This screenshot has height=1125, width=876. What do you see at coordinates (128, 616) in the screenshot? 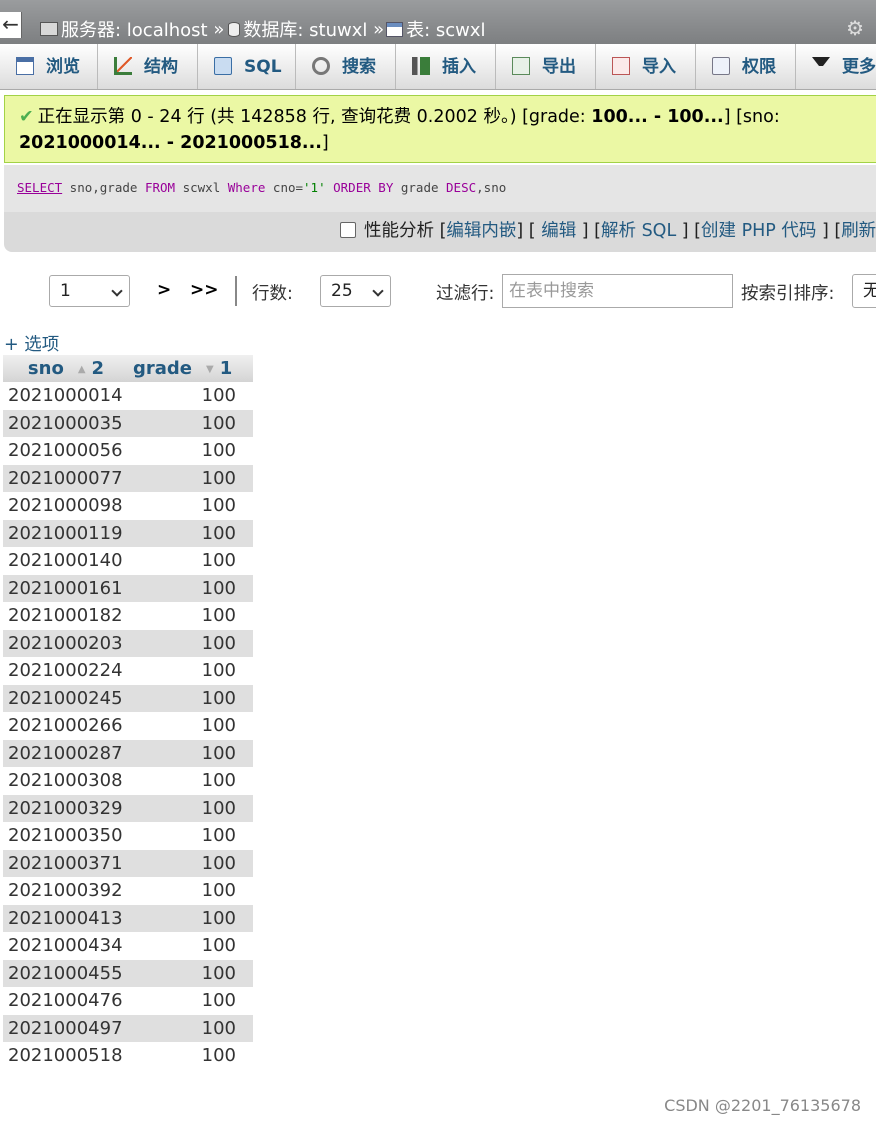
I see `table-row: 2021000182 100` at bounding box center [128, 616].